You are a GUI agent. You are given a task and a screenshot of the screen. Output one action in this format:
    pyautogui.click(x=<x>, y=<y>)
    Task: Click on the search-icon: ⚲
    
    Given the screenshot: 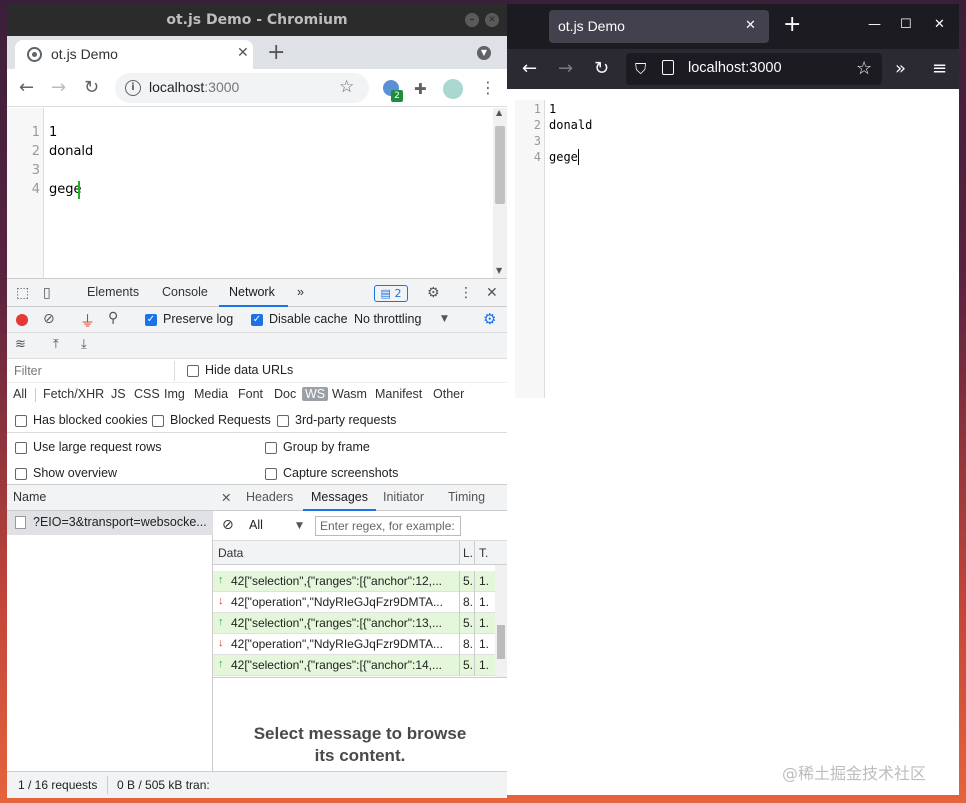 What is the action you would take?
    pyautogui.click(x=113, y=318)
    